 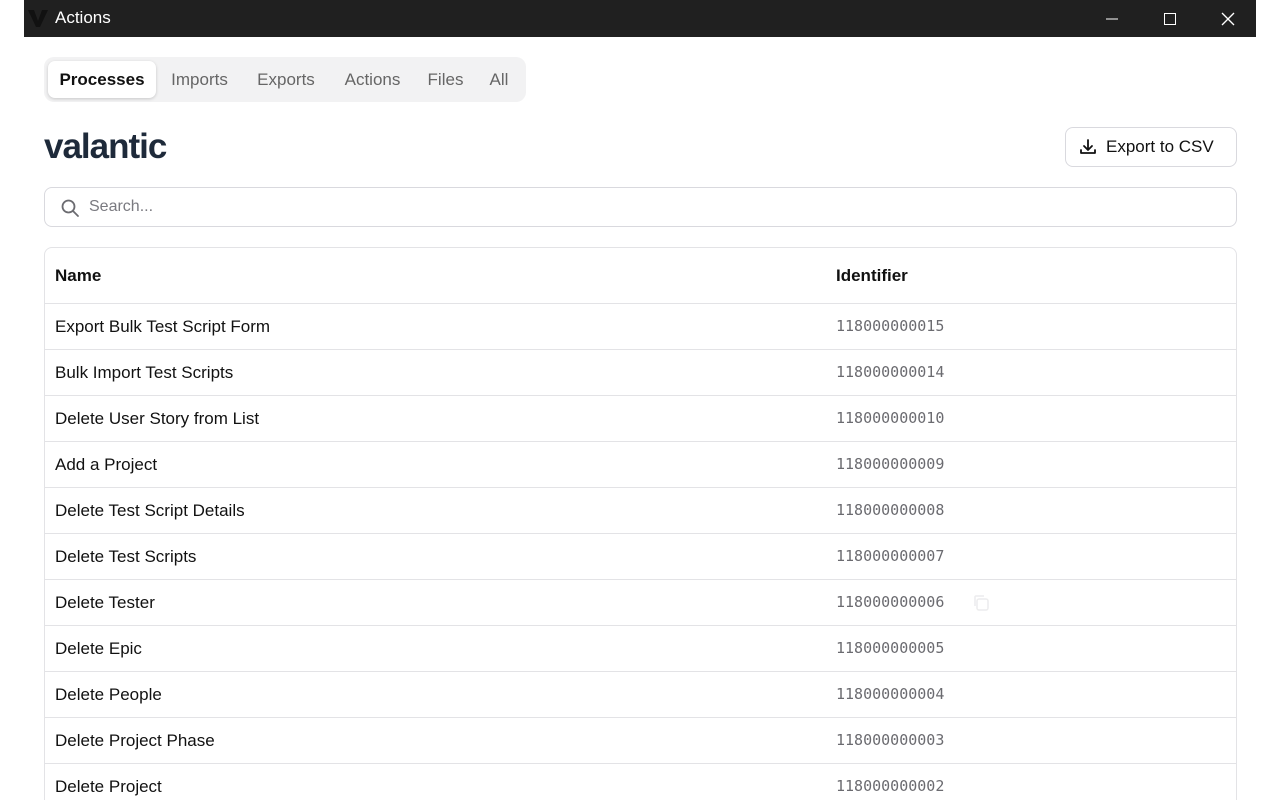 I want to click on row-identifier: 118000000005, so click(x=890, y=648).